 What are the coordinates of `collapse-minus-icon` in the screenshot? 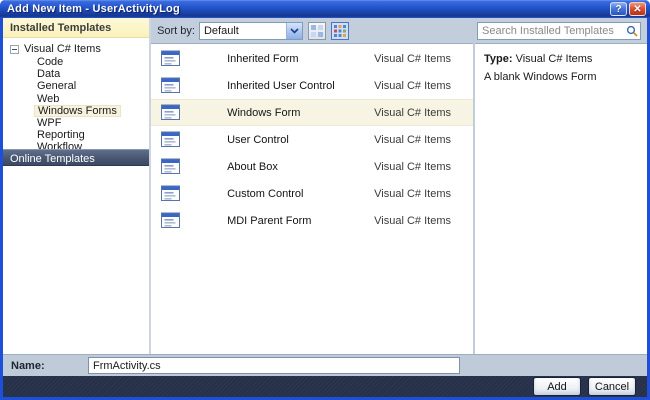 It's located at (14, 49).